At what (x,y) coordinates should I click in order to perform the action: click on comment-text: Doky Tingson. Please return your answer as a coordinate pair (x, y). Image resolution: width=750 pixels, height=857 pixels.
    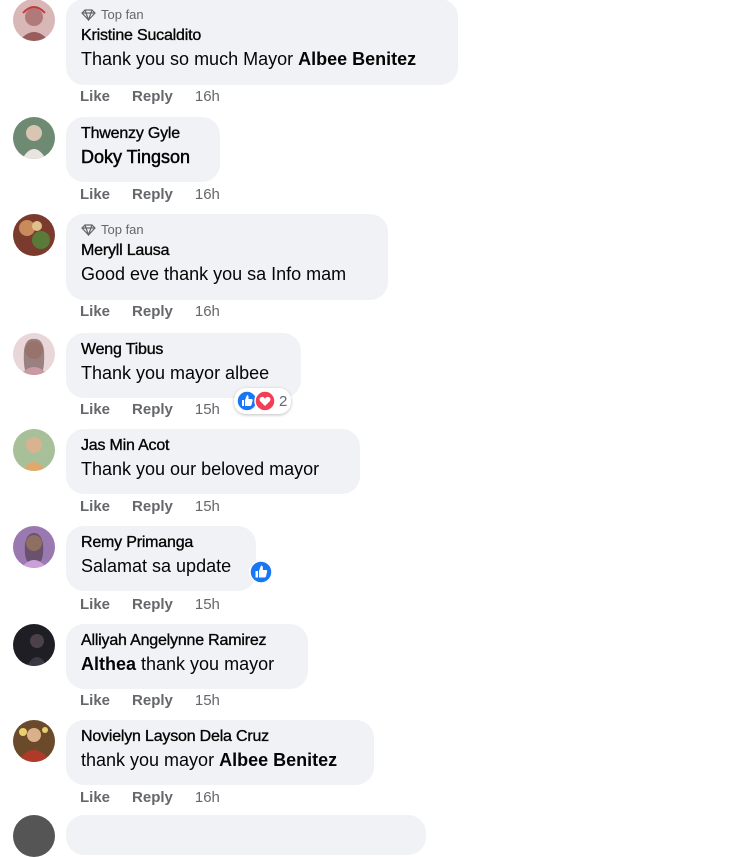
    Looking at the image, I should click on (143, 157).